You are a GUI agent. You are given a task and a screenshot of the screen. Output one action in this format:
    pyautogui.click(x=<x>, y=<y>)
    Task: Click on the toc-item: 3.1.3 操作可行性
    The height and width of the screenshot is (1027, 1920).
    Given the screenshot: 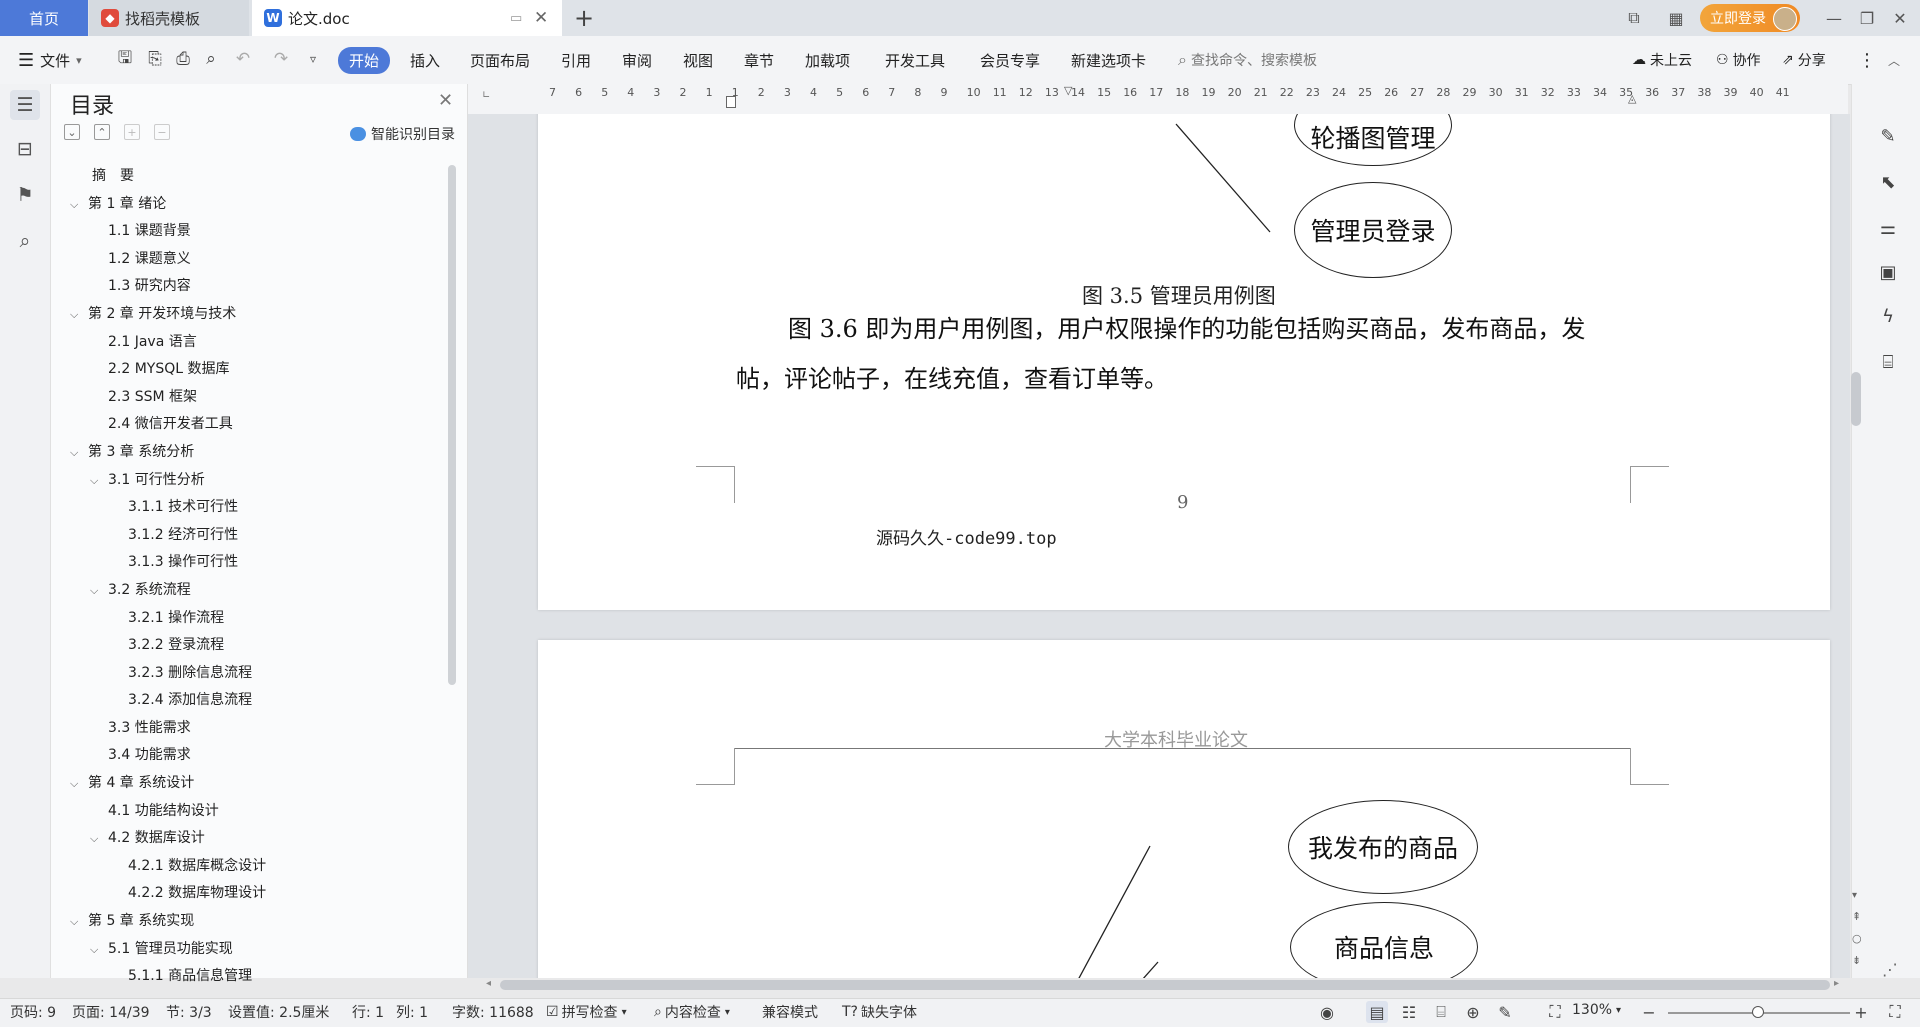 What is the action you would take?
    pyautogui.click(x=255, y=562)
    